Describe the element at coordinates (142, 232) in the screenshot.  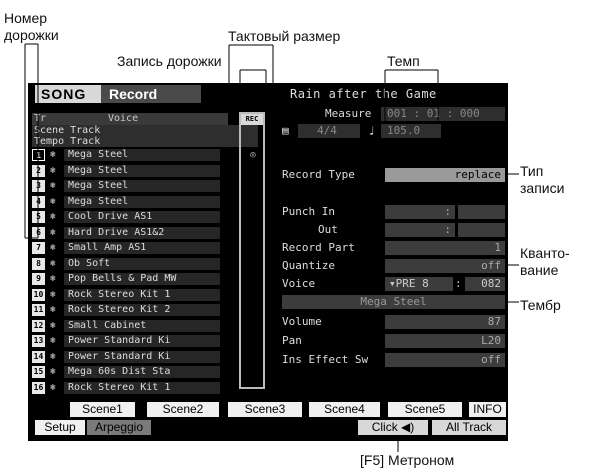
I see `track-voice: Hard Drive AS1&2` at that location.